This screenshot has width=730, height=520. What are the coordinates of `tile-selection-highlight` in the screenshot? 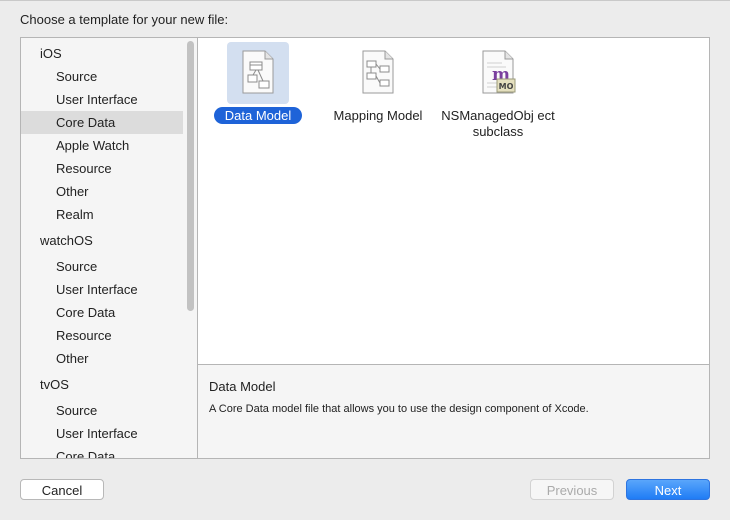 It's located at (258, 73).